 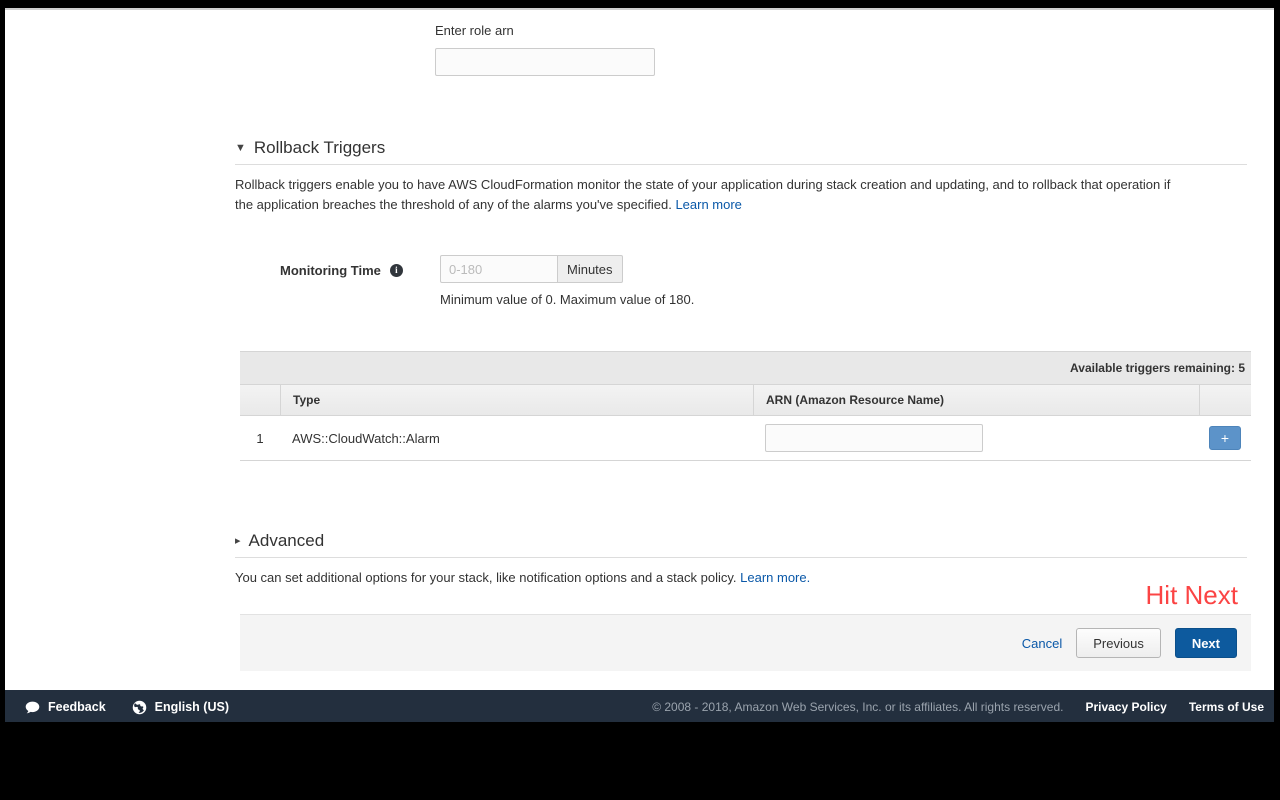 I want to click on rollback-triggers-learn-more-link: Learn more, so click(x=708, y=204).